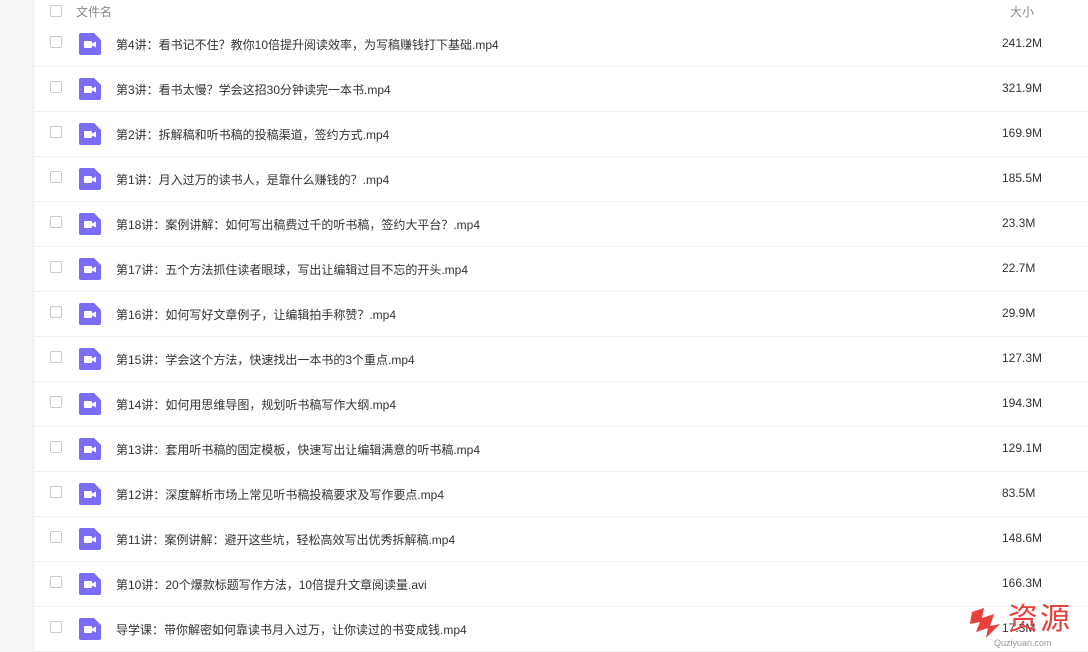  What do you see at coordinates (265, 359) in the screenshot?
I see `file-name: 第15讲：学会这个方法，快速找出一本书的3个重点.mp4` at bounding box center [265, 359].